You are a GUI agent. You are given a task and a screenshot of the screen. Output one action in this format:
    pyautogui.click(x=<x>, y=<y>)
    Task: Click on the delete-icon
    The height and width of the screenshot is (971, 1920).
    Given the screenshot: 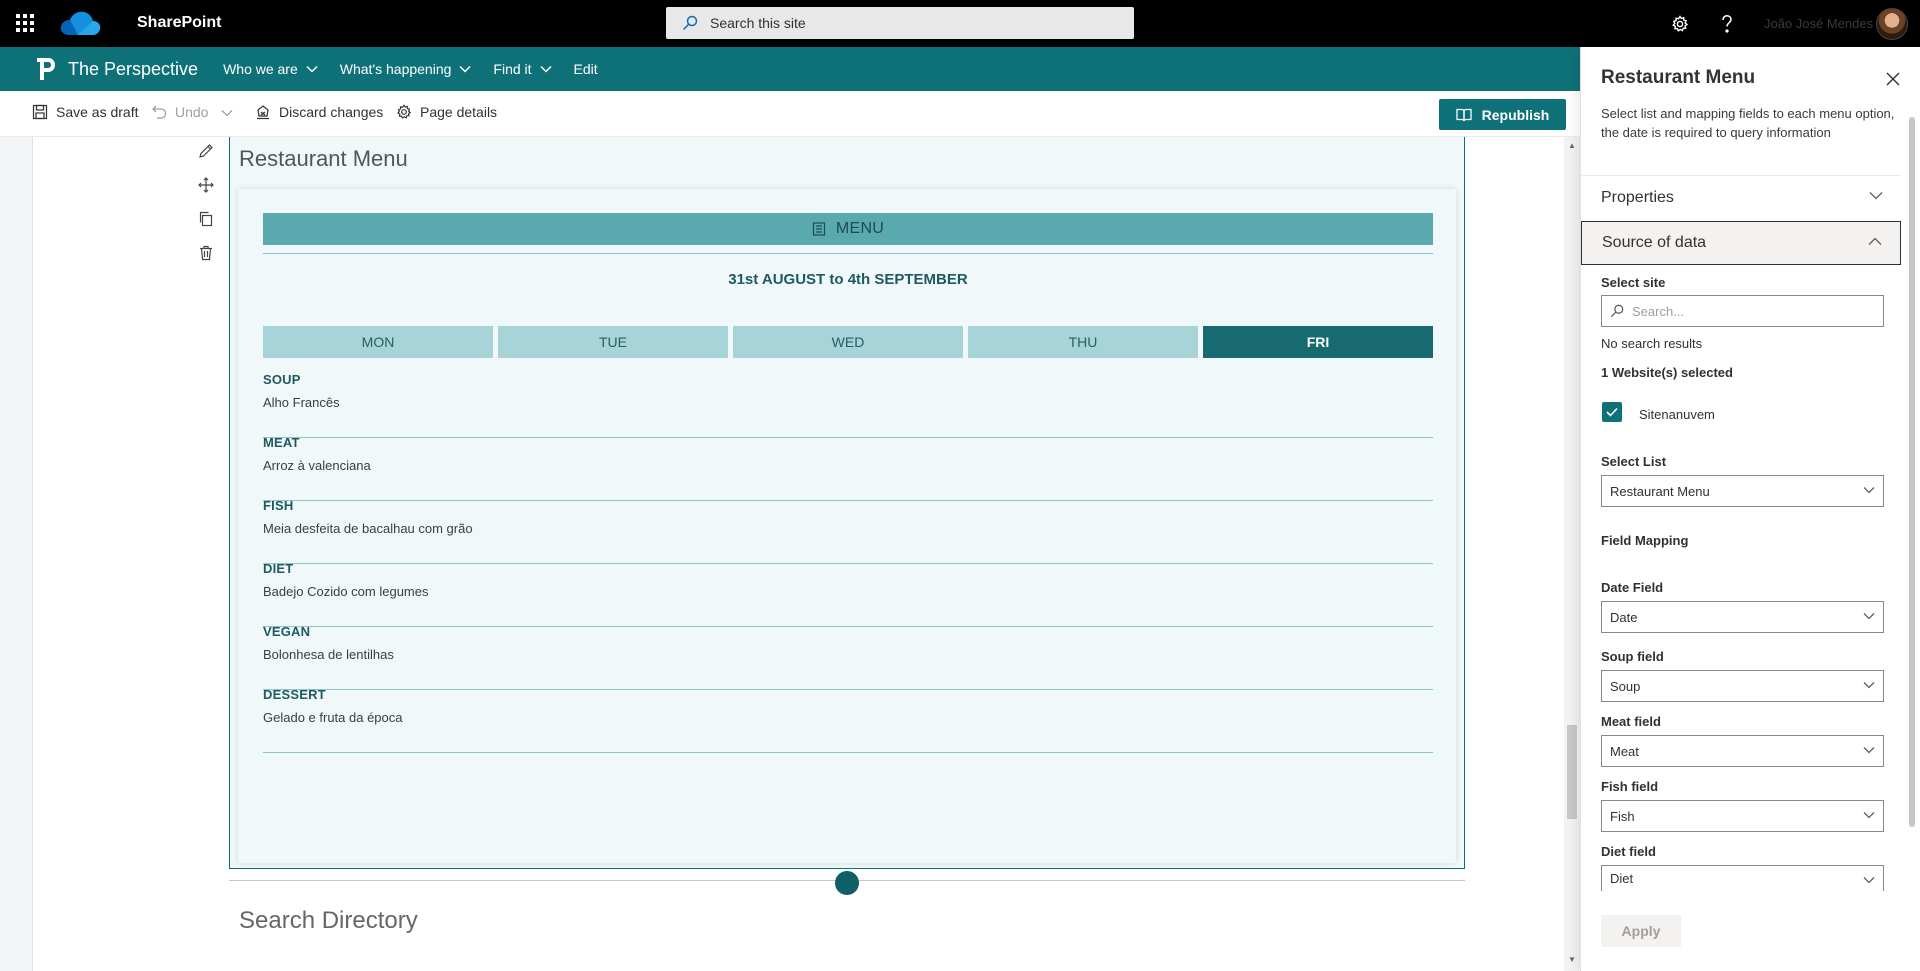 What is the action you would take?
    pyautogui.click(x=206, y=253)
    